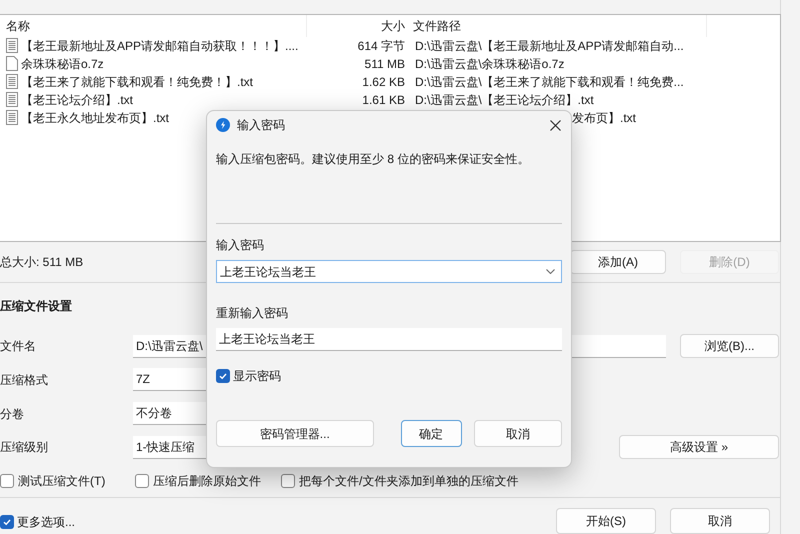 Image resolution: width=800 pixels, height=534 pixels. I want to click on password-combobox: 上老王论坛当老王, so click(389, 271).